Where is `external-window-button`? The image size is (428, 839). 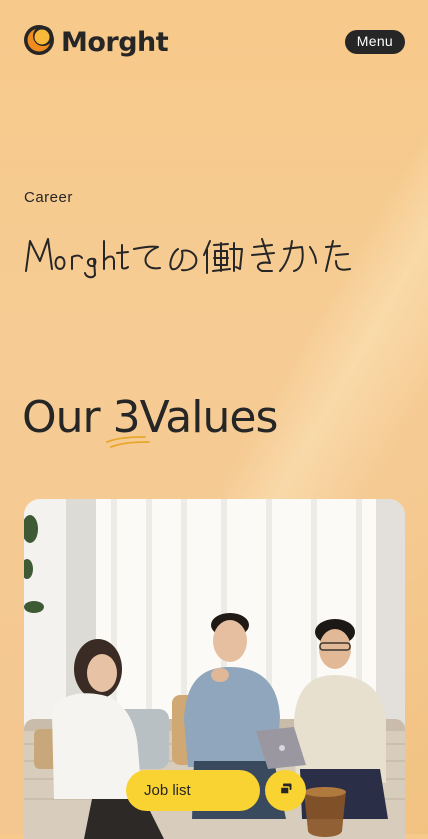 external-window-button is located at coordinates (285, 790).